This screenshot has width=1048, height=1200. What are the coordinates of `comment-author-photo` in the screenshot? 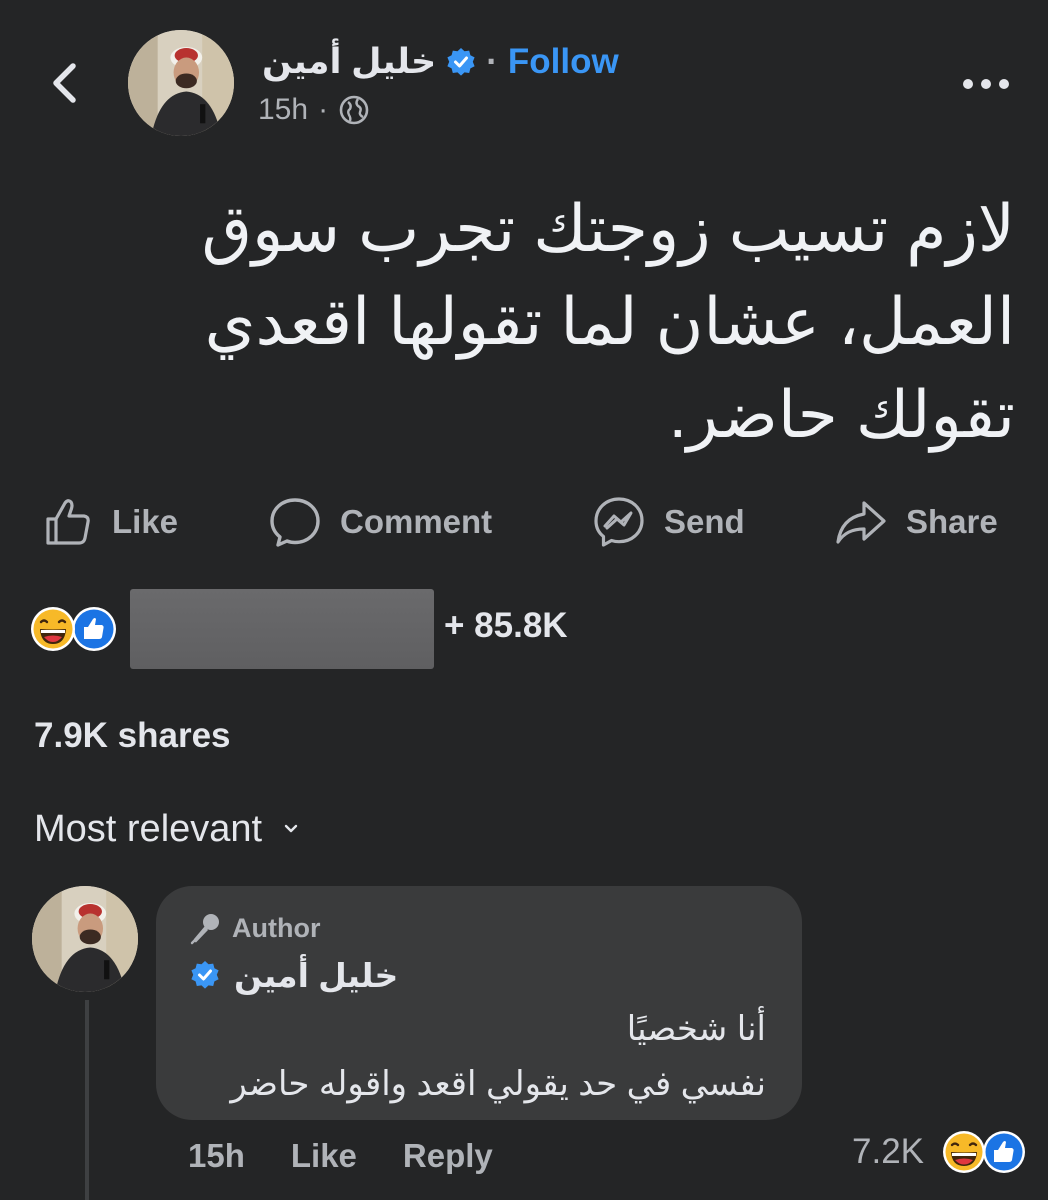 It's located at (85, 939).